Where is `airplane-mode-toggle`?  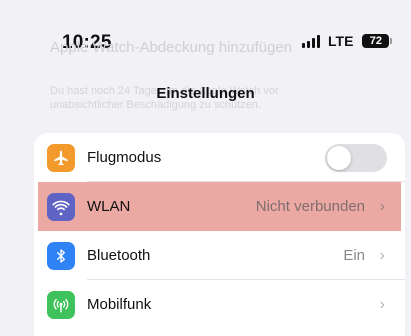
airplane-mode-toggle is located at coordinates (356, 157).